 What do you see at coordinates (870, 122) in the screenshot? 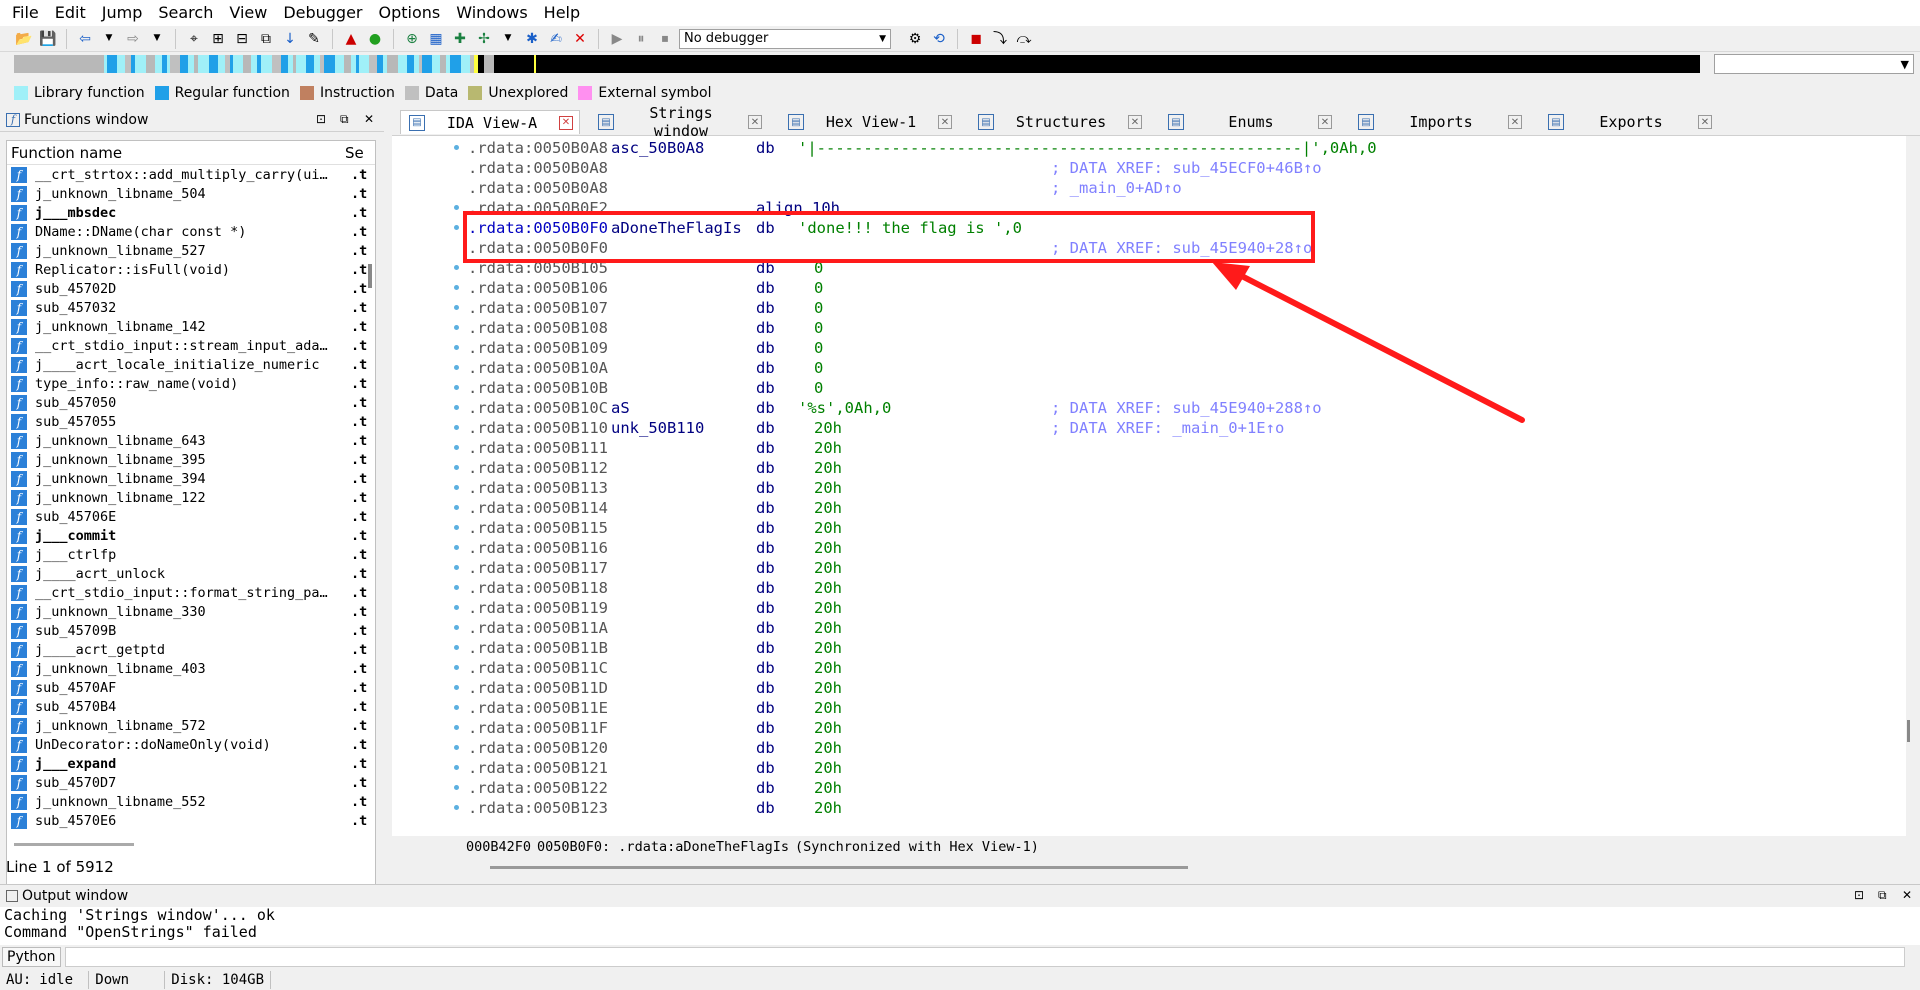
I see `tab-hex-view-1: ▤ Hex View-1 ✕` at bounding box center [870, 122].